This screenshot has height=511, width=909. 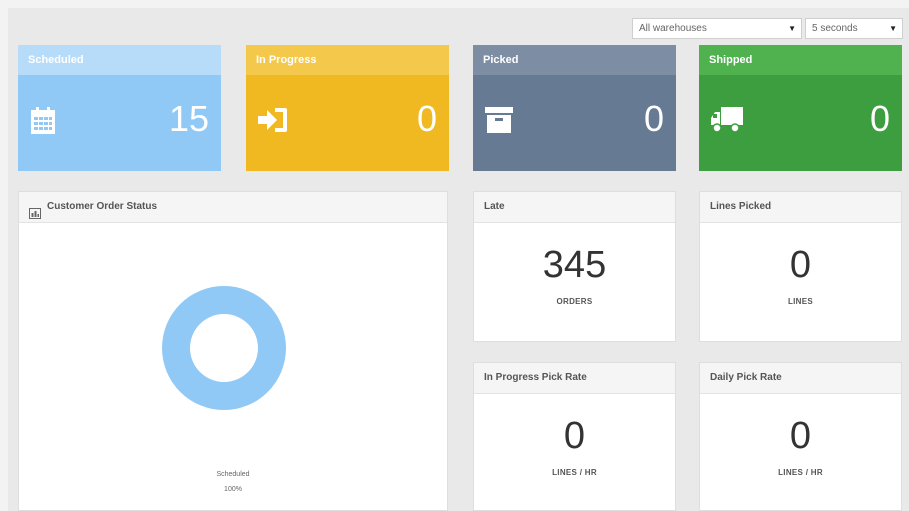 What do you see at coordinates (233, 489) in the screenshot?
I see `donut-slice-percent: 100%` at bounding box center [233, 489].